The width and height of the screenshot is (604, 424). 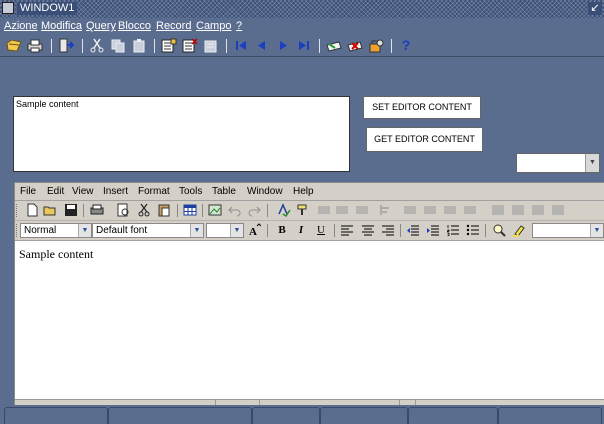 I want to click on save-icon, so click(x=14, y=45).